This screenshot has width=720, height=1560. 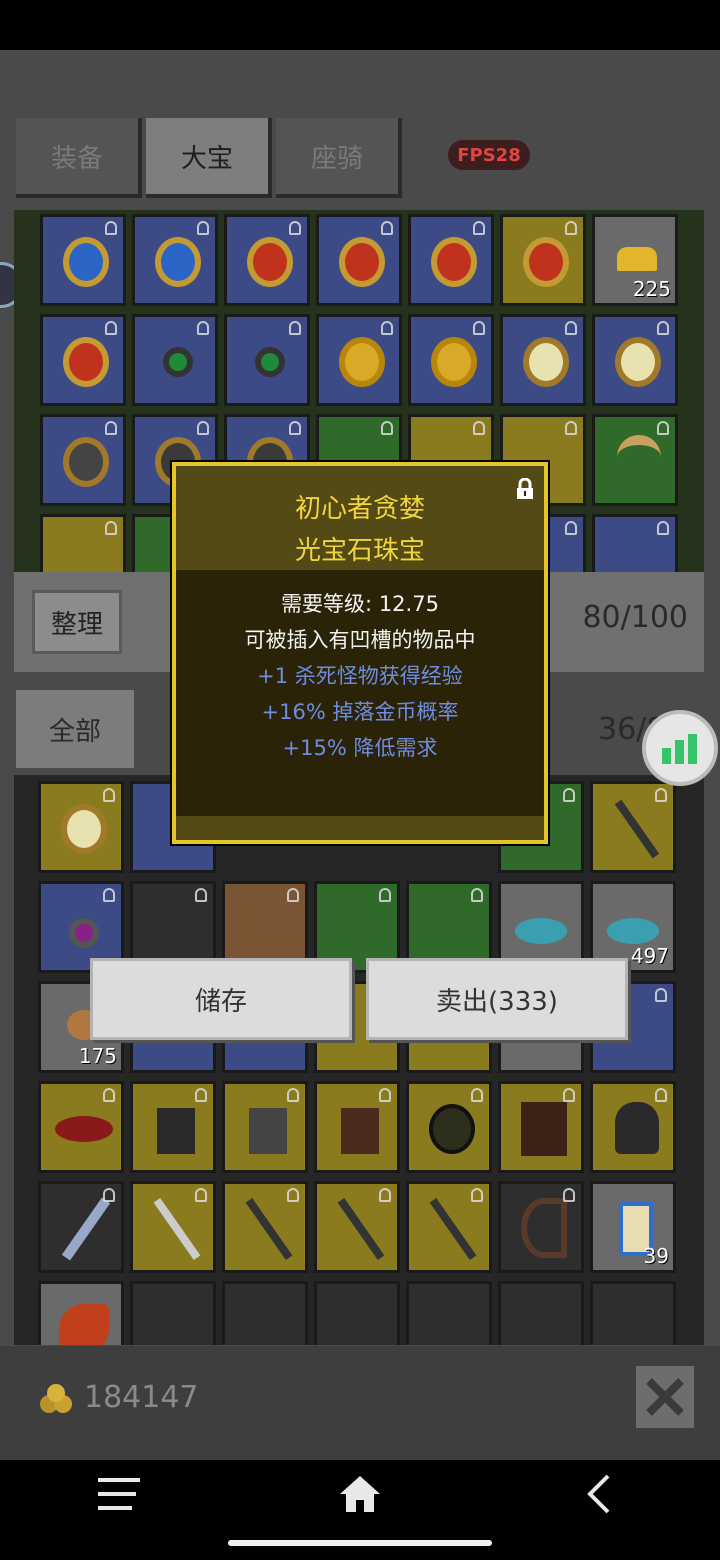 What do you see at coordinates (599, 1494) in the screenshot?
I see `back-icon` at bounding box center [599, 1494].